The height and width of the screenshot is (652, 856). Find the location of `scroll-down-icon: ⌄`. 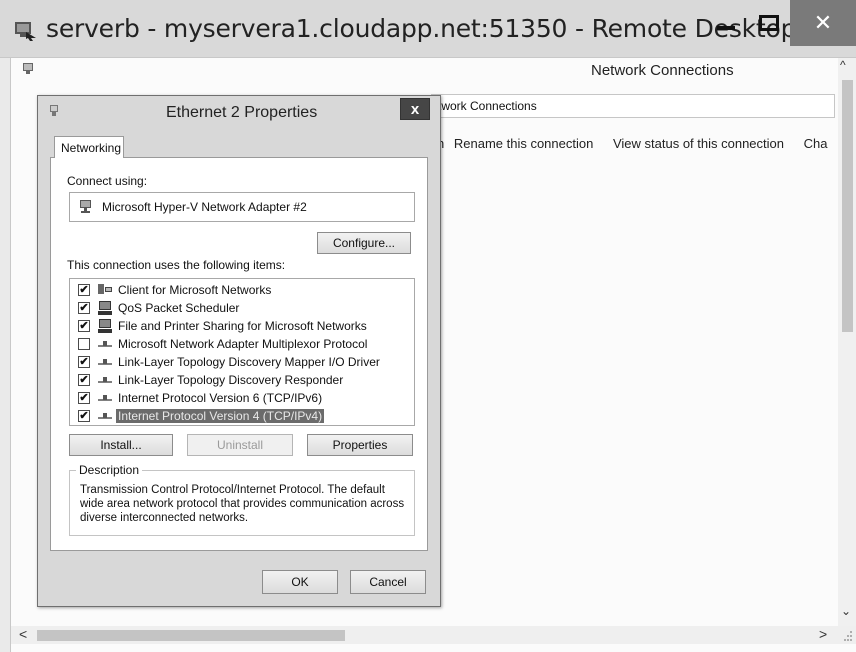

scroll-down-icon: ⌄ is located at coordinates (846, 611).